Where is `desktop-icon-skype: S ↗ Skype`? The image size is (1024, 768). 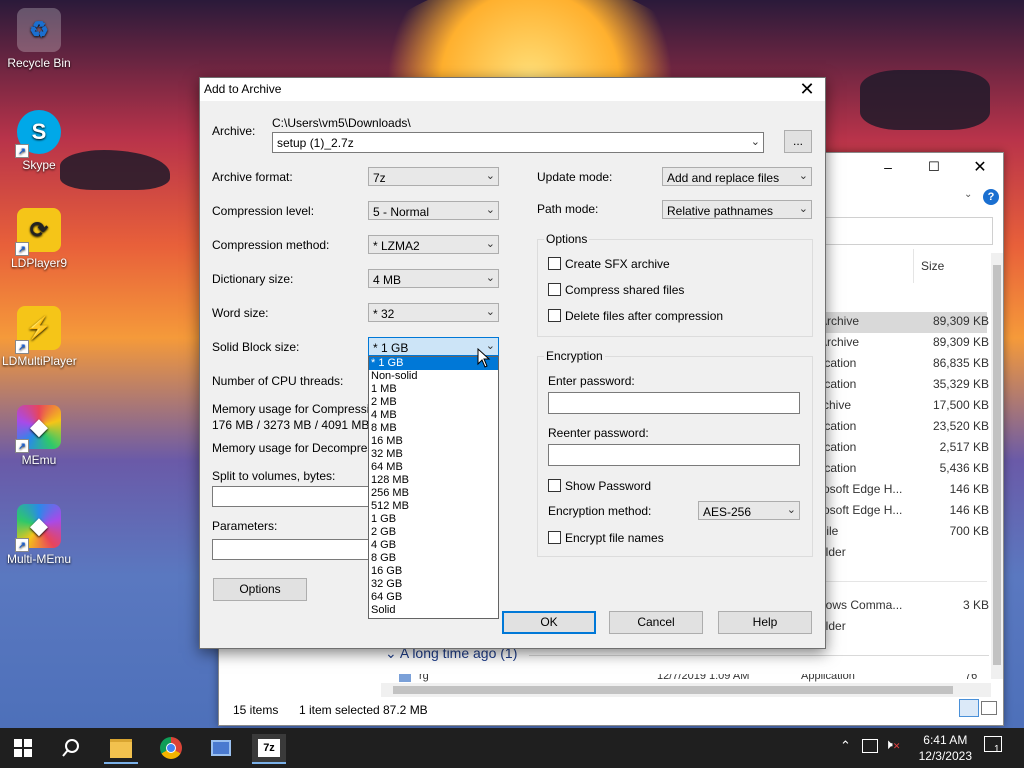
desktop-icon-skype: S ↗ Skype is located at coordinates (39, 141).